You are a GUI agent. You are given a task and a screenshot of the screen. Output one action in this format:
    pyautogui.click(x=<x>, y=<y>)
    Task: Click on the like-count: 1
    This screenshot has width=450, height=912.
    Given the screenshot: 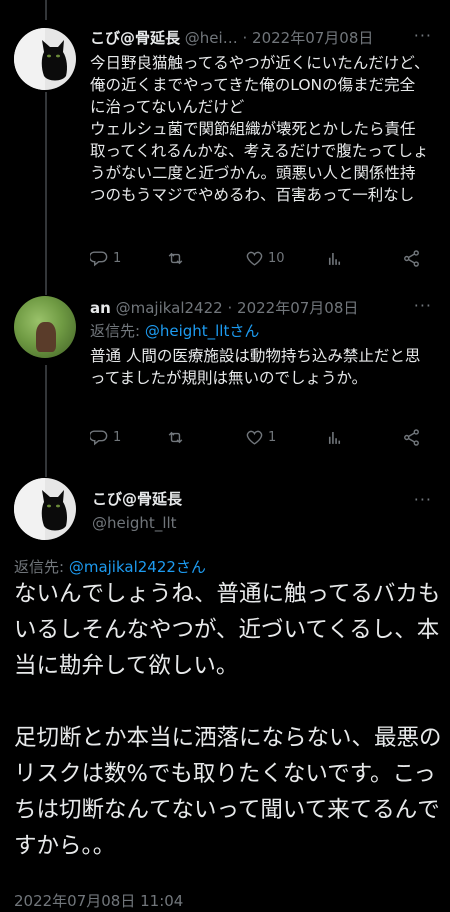 What is the action you would take?
    pyautogui.click(x=272, y=437)
    